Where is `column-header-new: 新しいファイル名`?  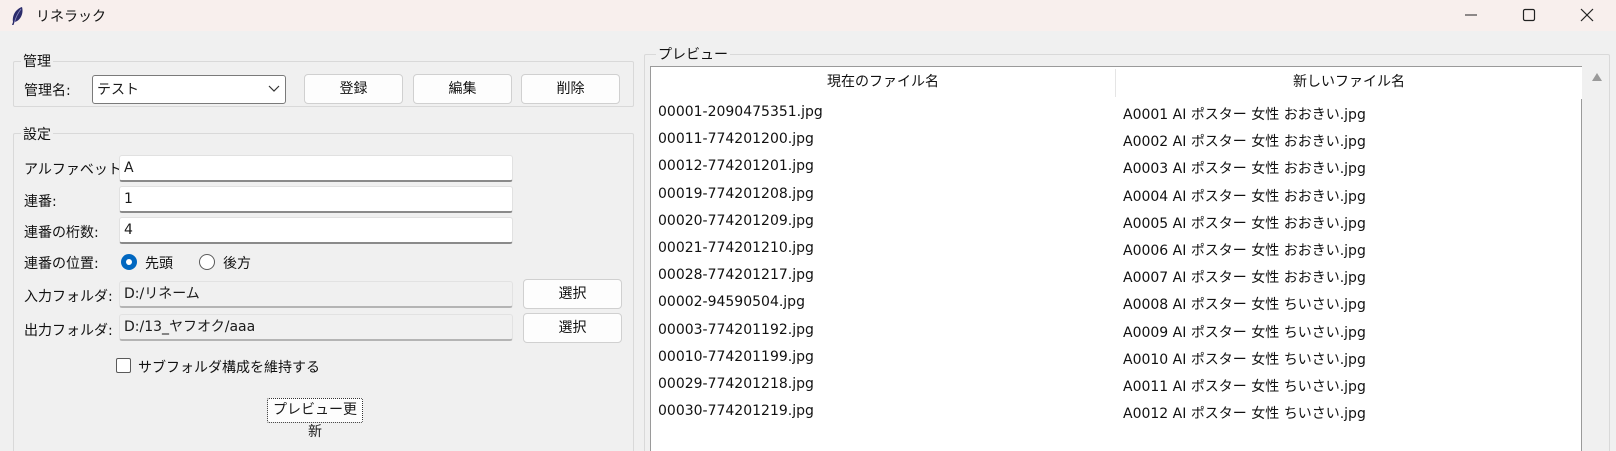 column-header-new: 新しいファイル名 is located at coordinates (1349, 83).